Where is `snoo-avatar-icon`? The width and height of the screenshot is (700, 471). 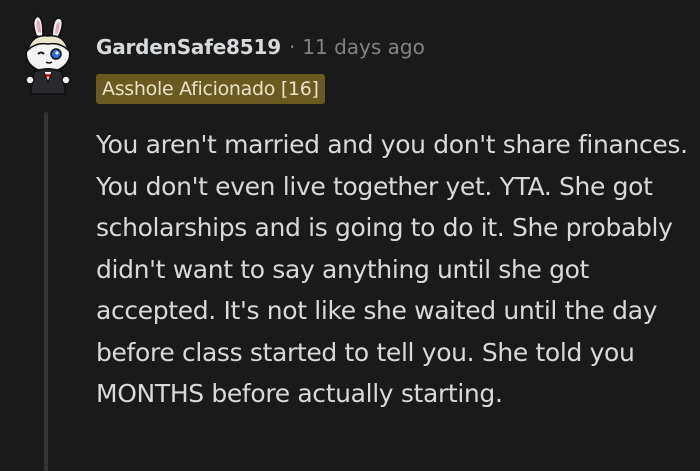
snoo-avatar-icon is located at coordinates (48, 54).